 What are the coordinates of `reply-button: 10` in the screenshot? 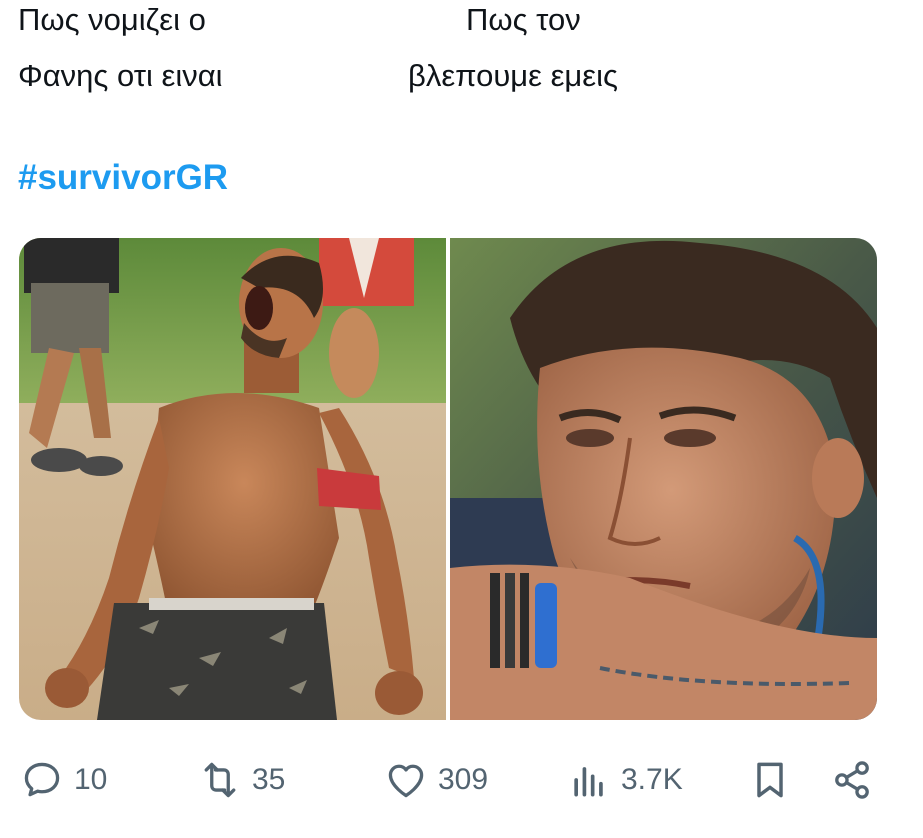 It's located at (63, 780).